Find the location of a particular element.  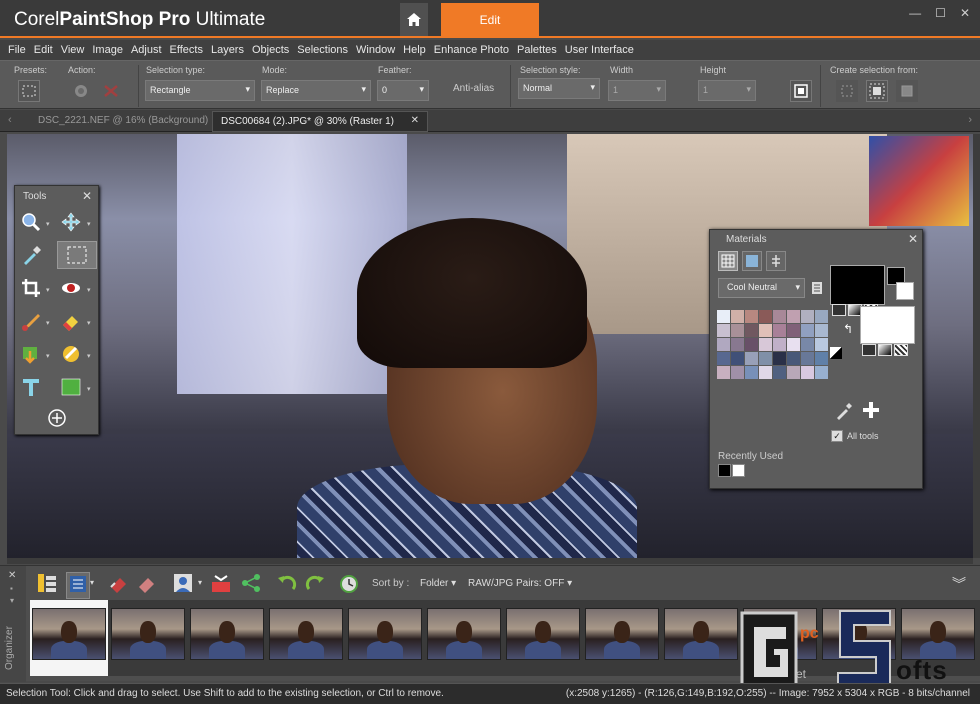

select-all-button is located at coordinates (801, 91).